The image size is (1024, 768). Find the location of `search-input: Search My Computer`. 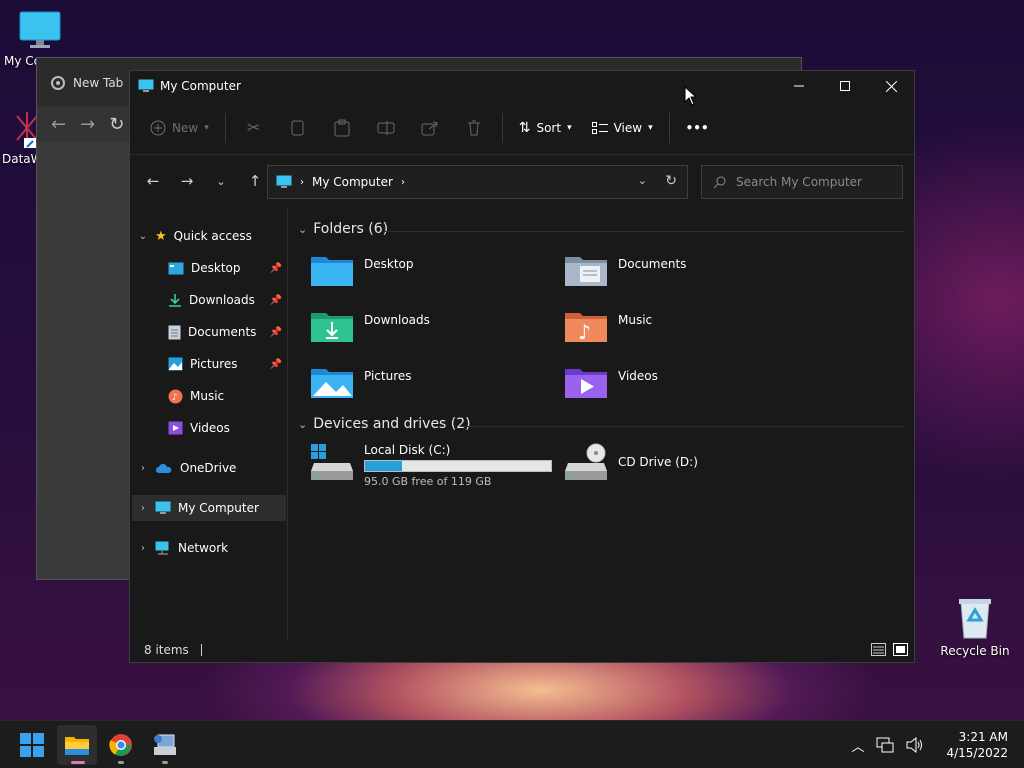

search-input: Search My Computer is located at coordinates (799, 182).